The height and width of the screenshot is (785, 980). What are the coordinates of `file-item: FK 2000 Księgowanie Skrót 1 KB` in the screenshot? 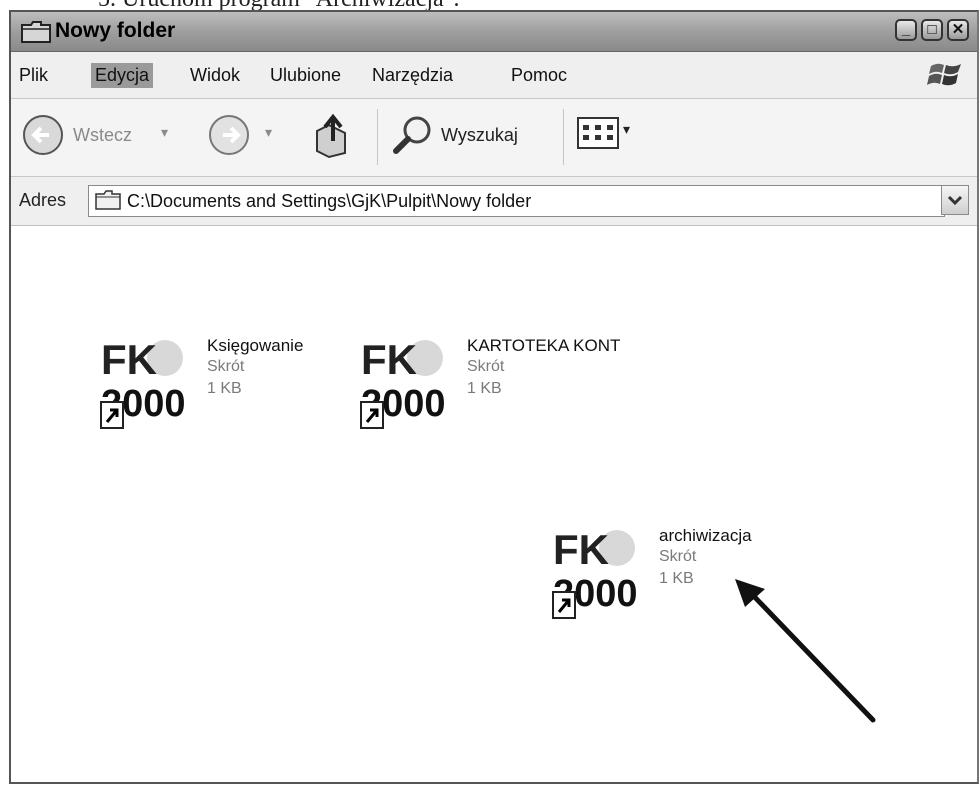 It's located at (219, 386).